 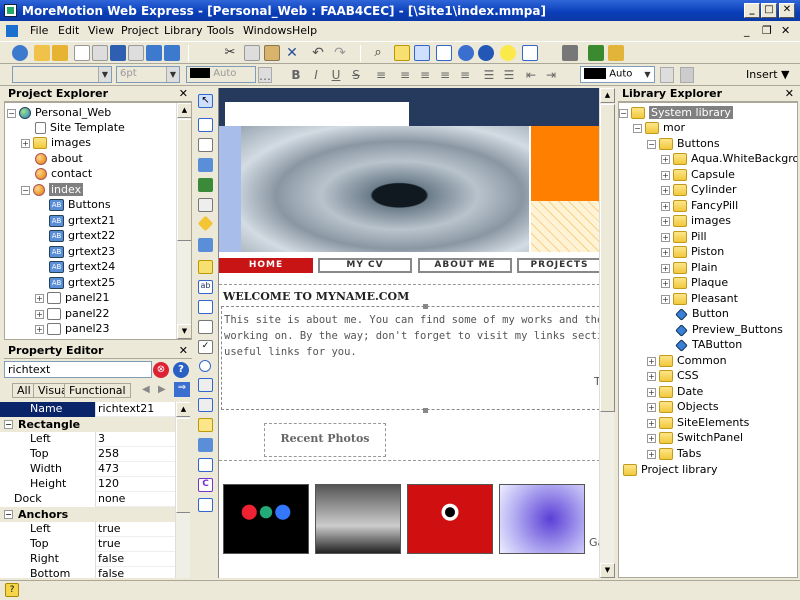 I want to click on menu-help: Help, so click(x=304, y=30).